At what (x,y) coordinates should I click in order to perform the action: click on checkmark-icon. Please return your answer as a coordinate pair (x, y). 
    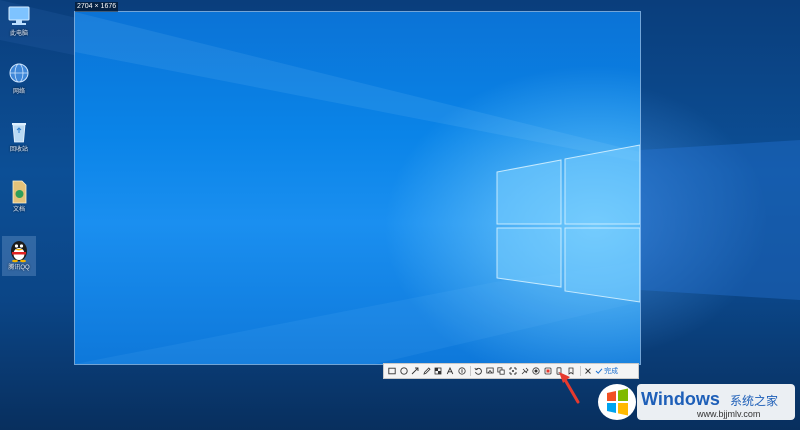
    Looking at the image, I should click on (599, 371).